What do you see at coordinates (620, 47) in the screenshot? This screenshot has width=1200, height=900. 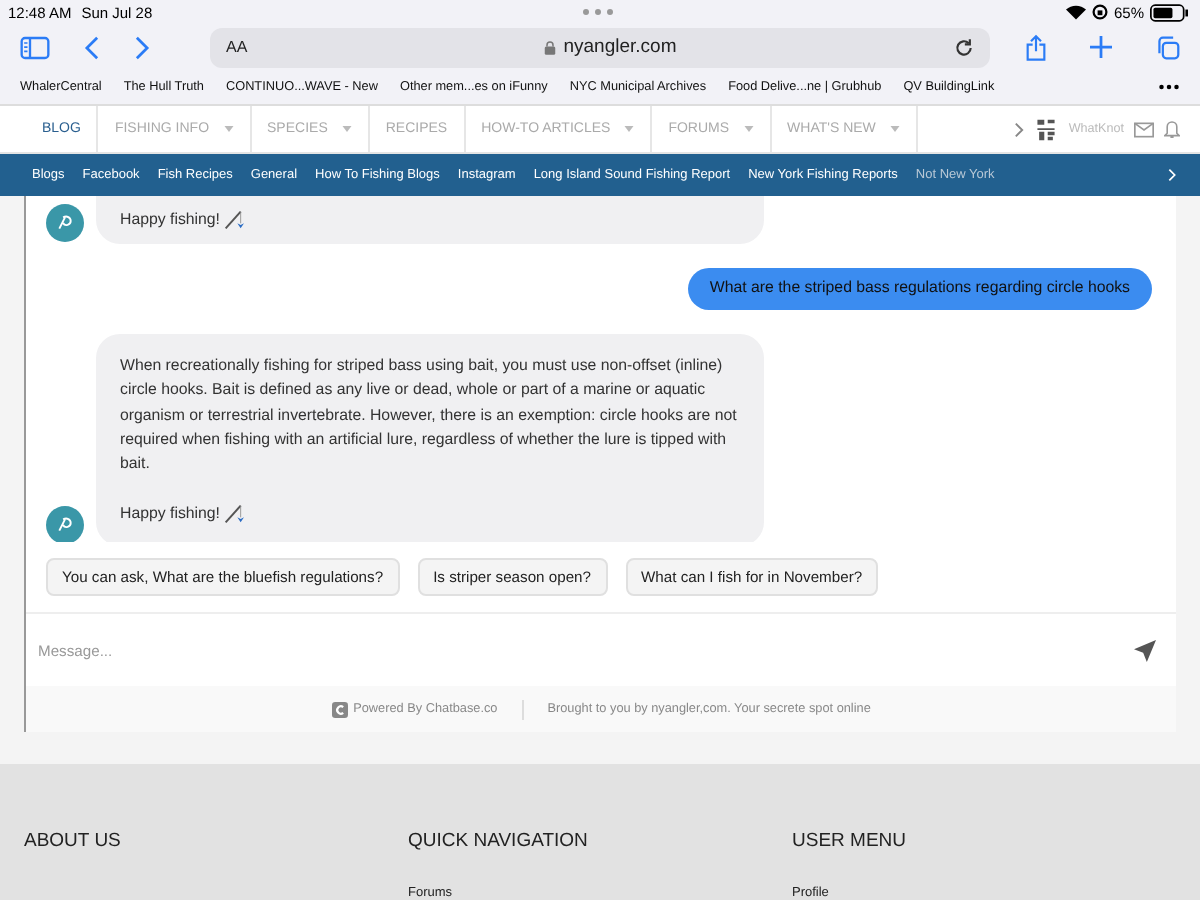 I see `url-text: nyangler.com` at bounding box center [620, 47].